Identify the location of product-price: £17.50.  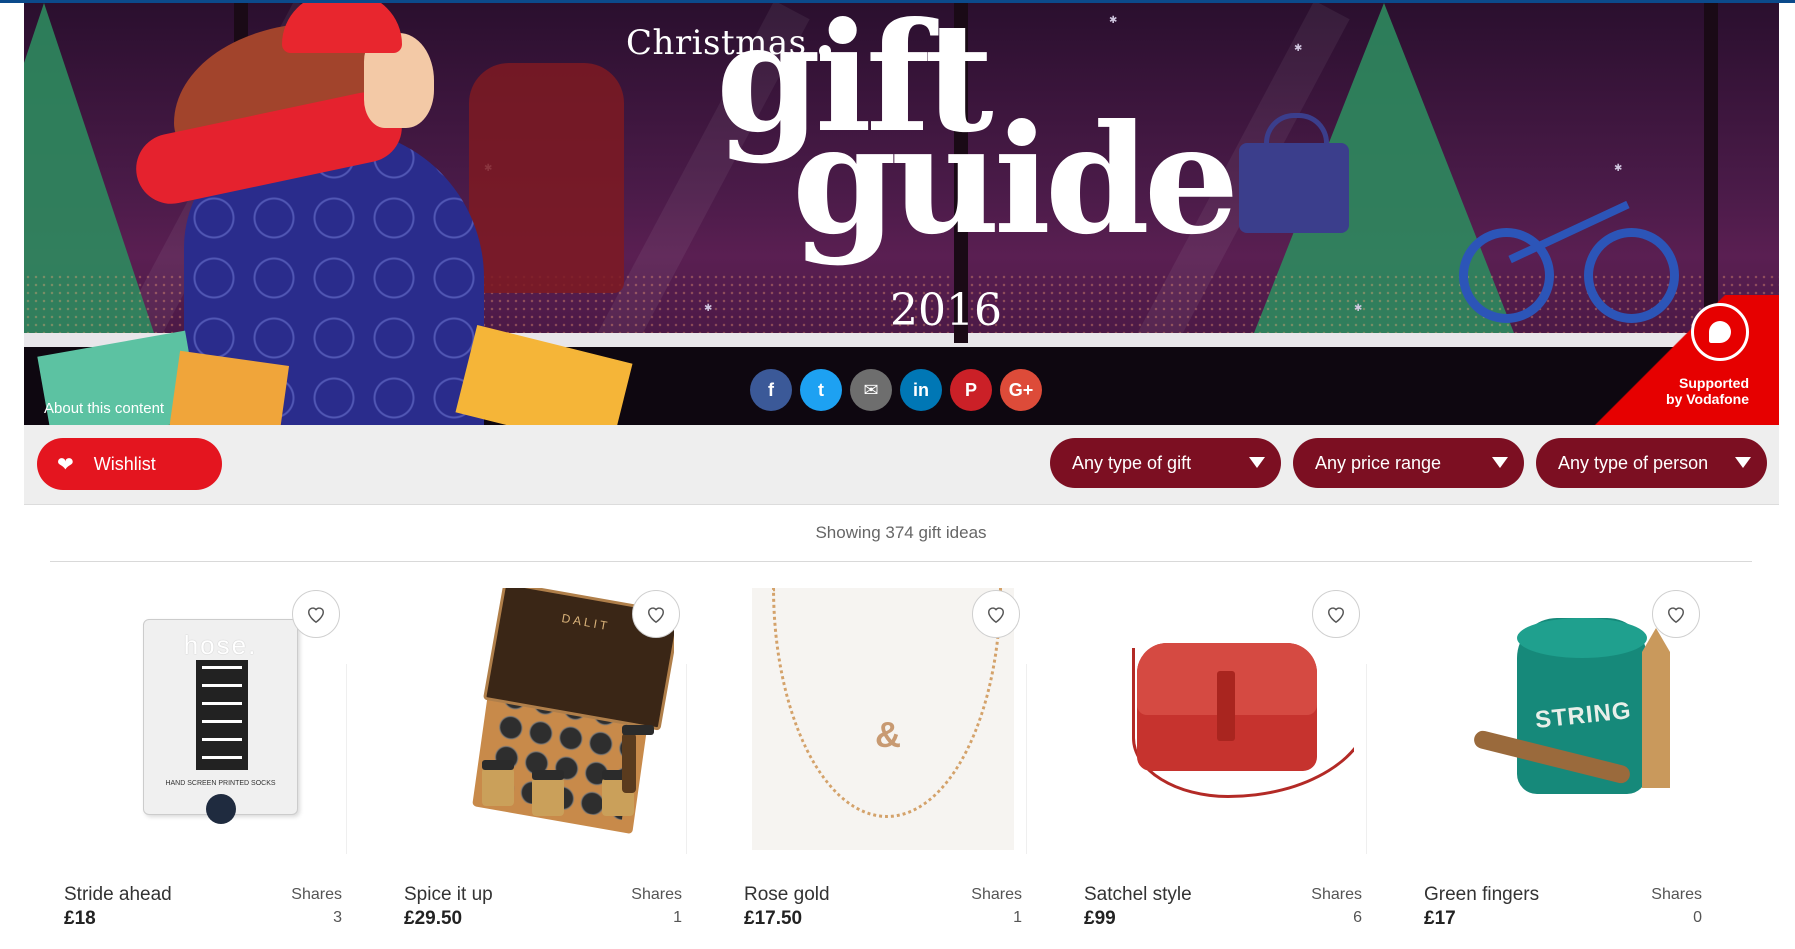
(773, 918).